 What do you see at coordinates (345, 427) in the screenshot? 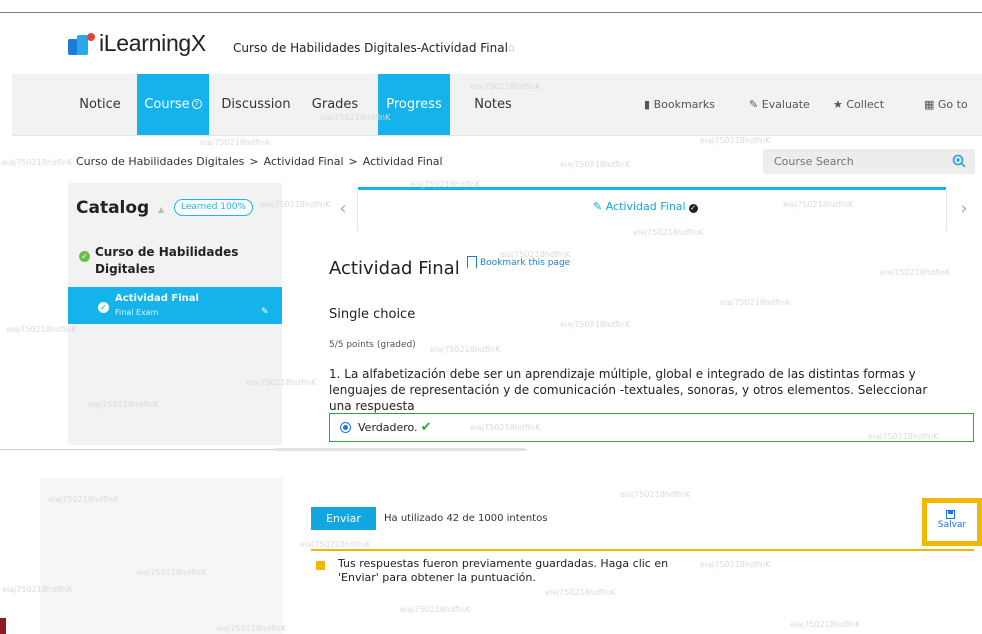
I see `radio-selected` at bounding box center [345, 427].